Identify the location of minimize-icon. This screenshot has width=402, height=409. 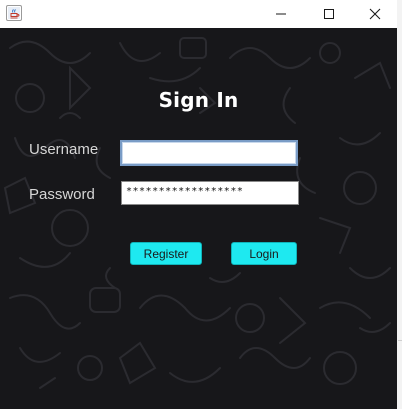
(281, 14).